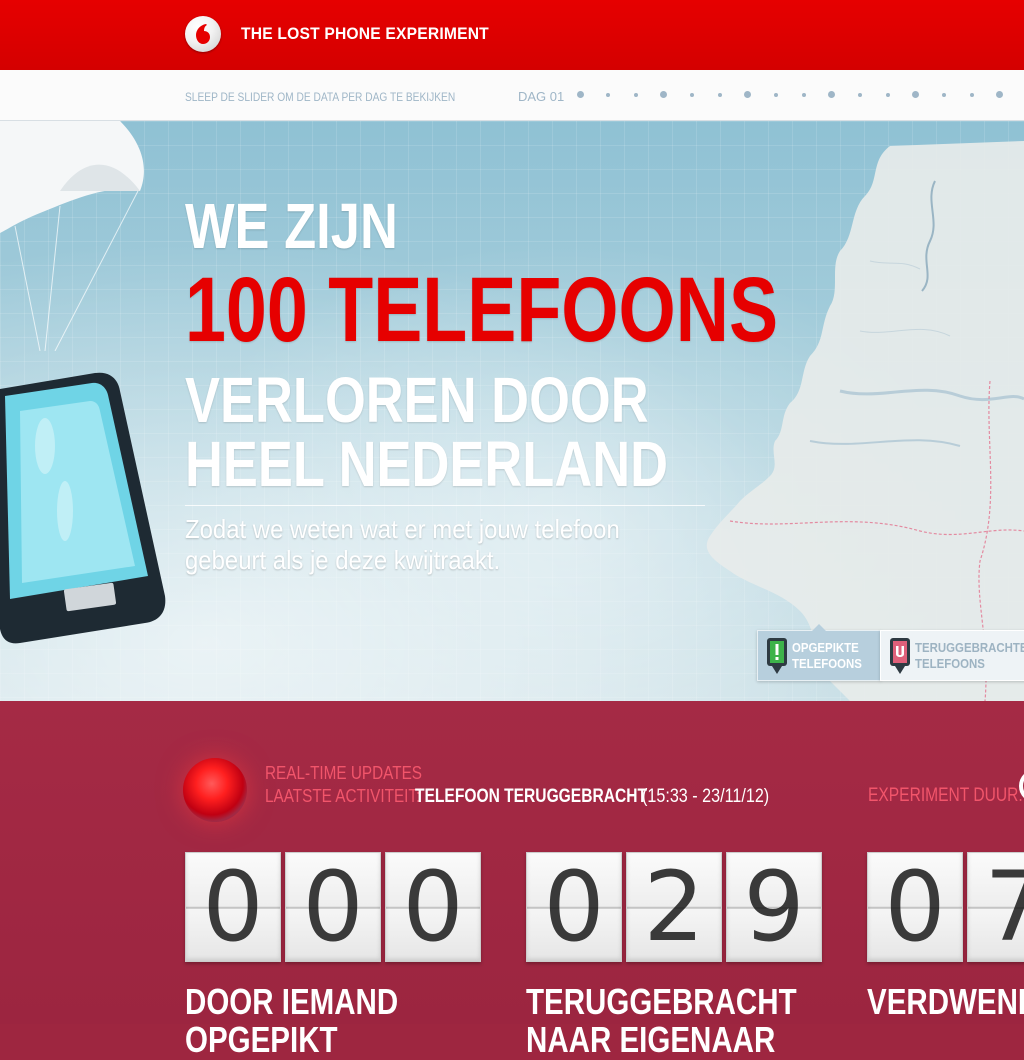 The width and height of the screenshot is (1024, 1060). I want to click on last-activity-label: LAATSTE ACTIVITEIT:, so click(343, 796).